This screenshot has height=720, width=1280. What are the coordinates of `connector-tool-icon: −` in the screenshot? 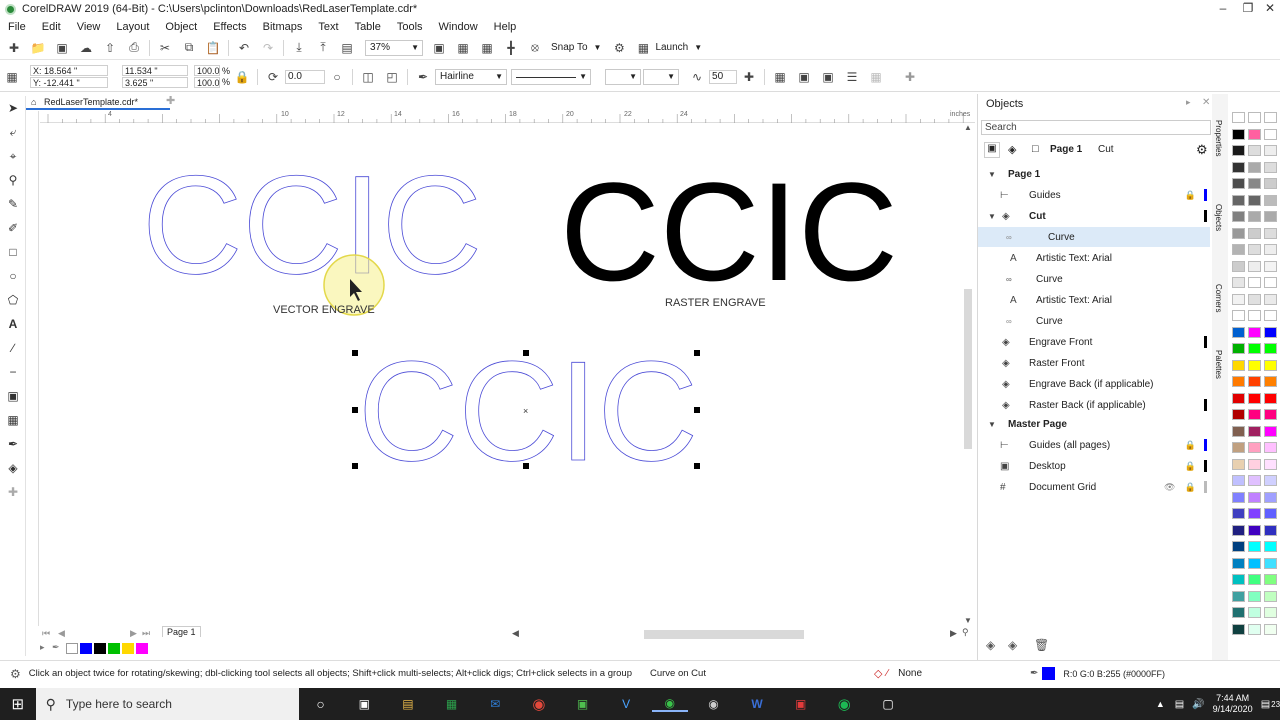 It's located at (13, 372).